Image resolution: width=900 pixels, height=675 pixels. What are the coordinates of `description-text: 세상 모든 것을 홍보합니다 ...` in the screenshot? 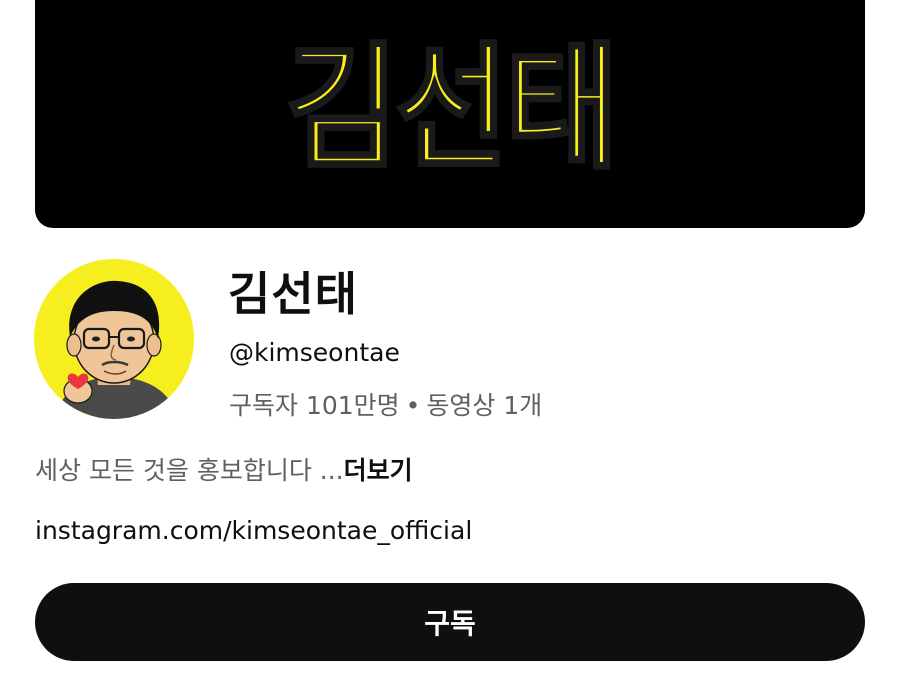 It's located at (189, 470).